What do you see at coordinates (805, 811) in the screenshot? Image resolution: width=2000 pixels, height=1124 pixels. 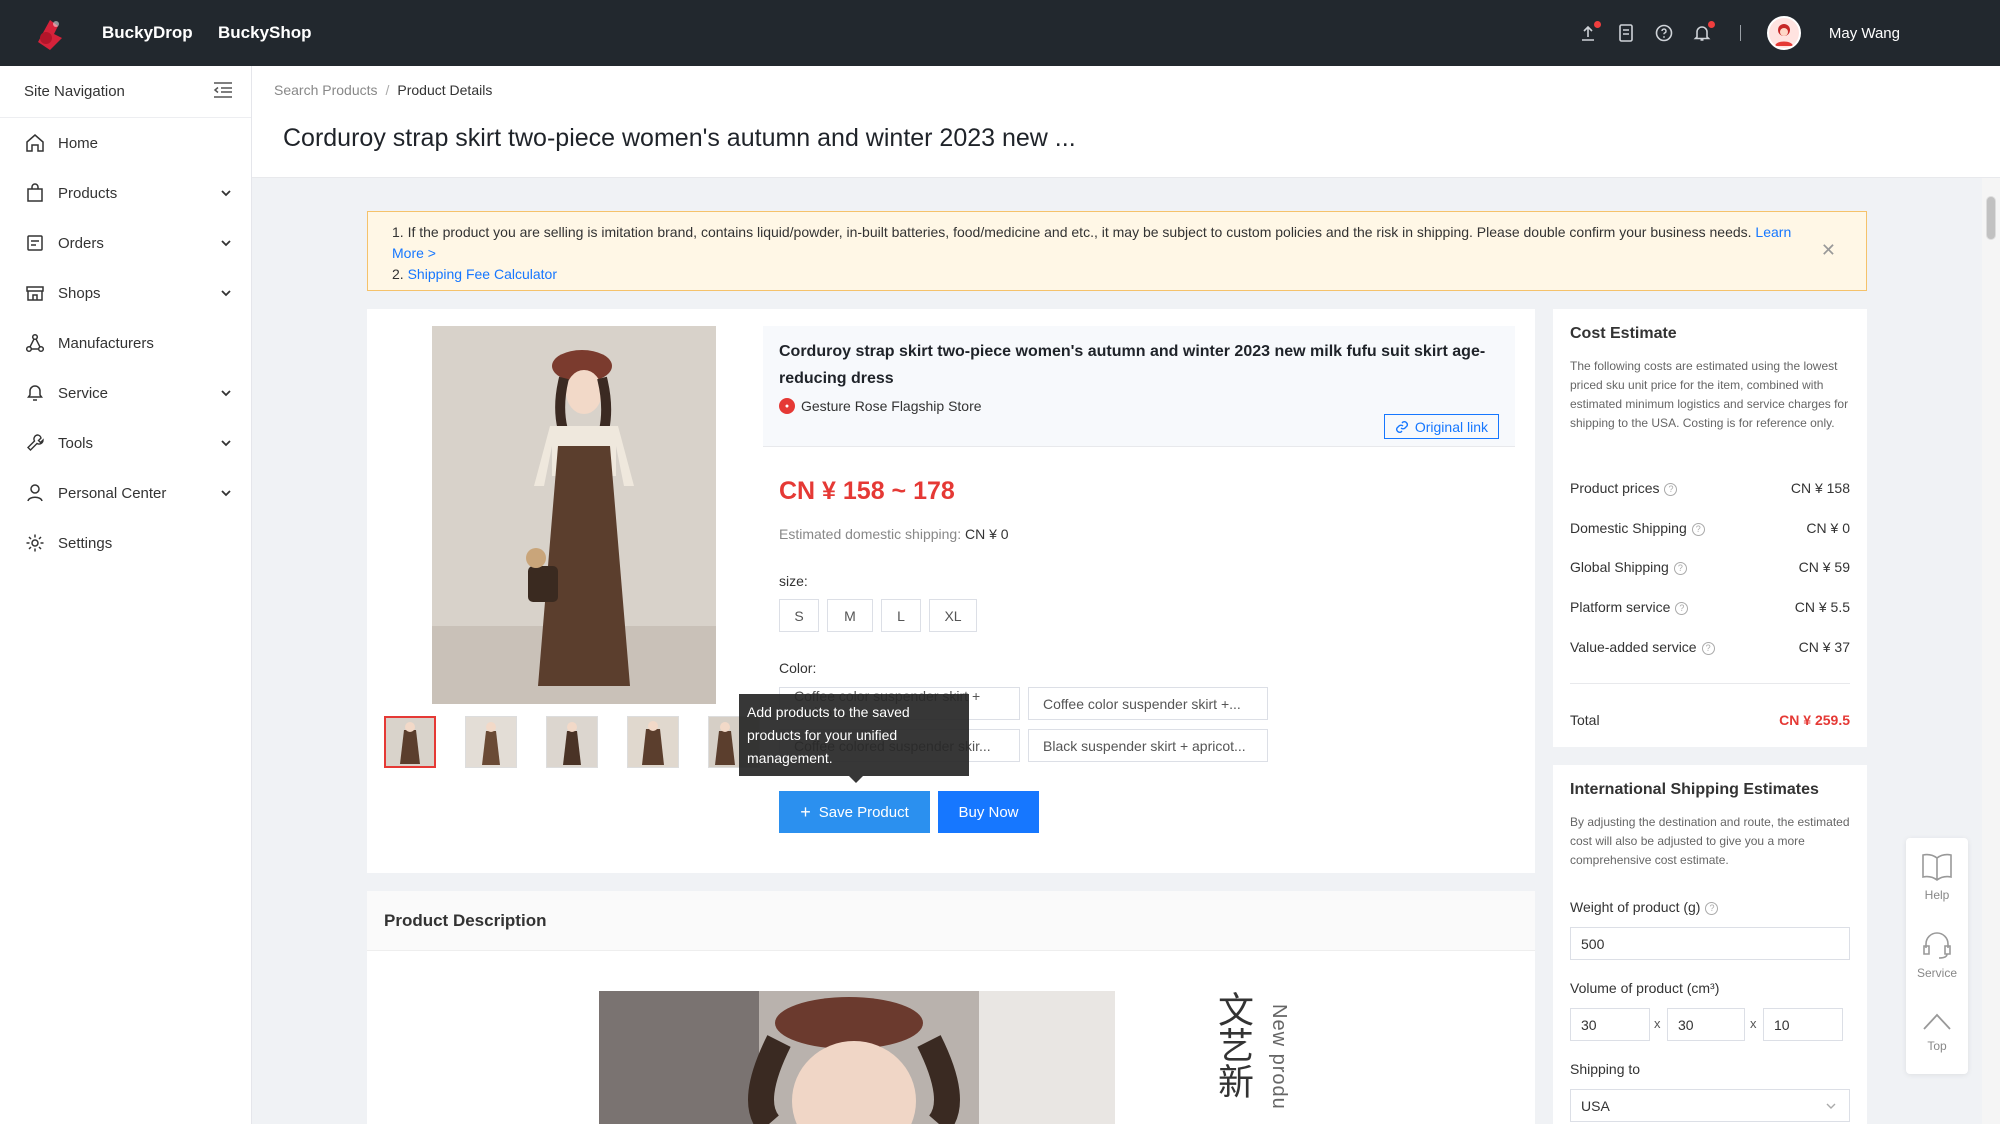 I see `plus-icon: +` at bounding box center [805, 811].